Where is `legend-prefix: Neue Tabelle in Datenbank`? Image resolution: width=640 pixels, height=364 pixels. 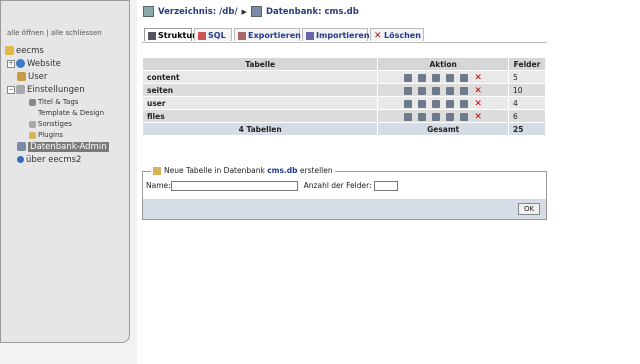 legend-prefix: Neue Tabelle in Datenbank is located at coordinates (214, 170).